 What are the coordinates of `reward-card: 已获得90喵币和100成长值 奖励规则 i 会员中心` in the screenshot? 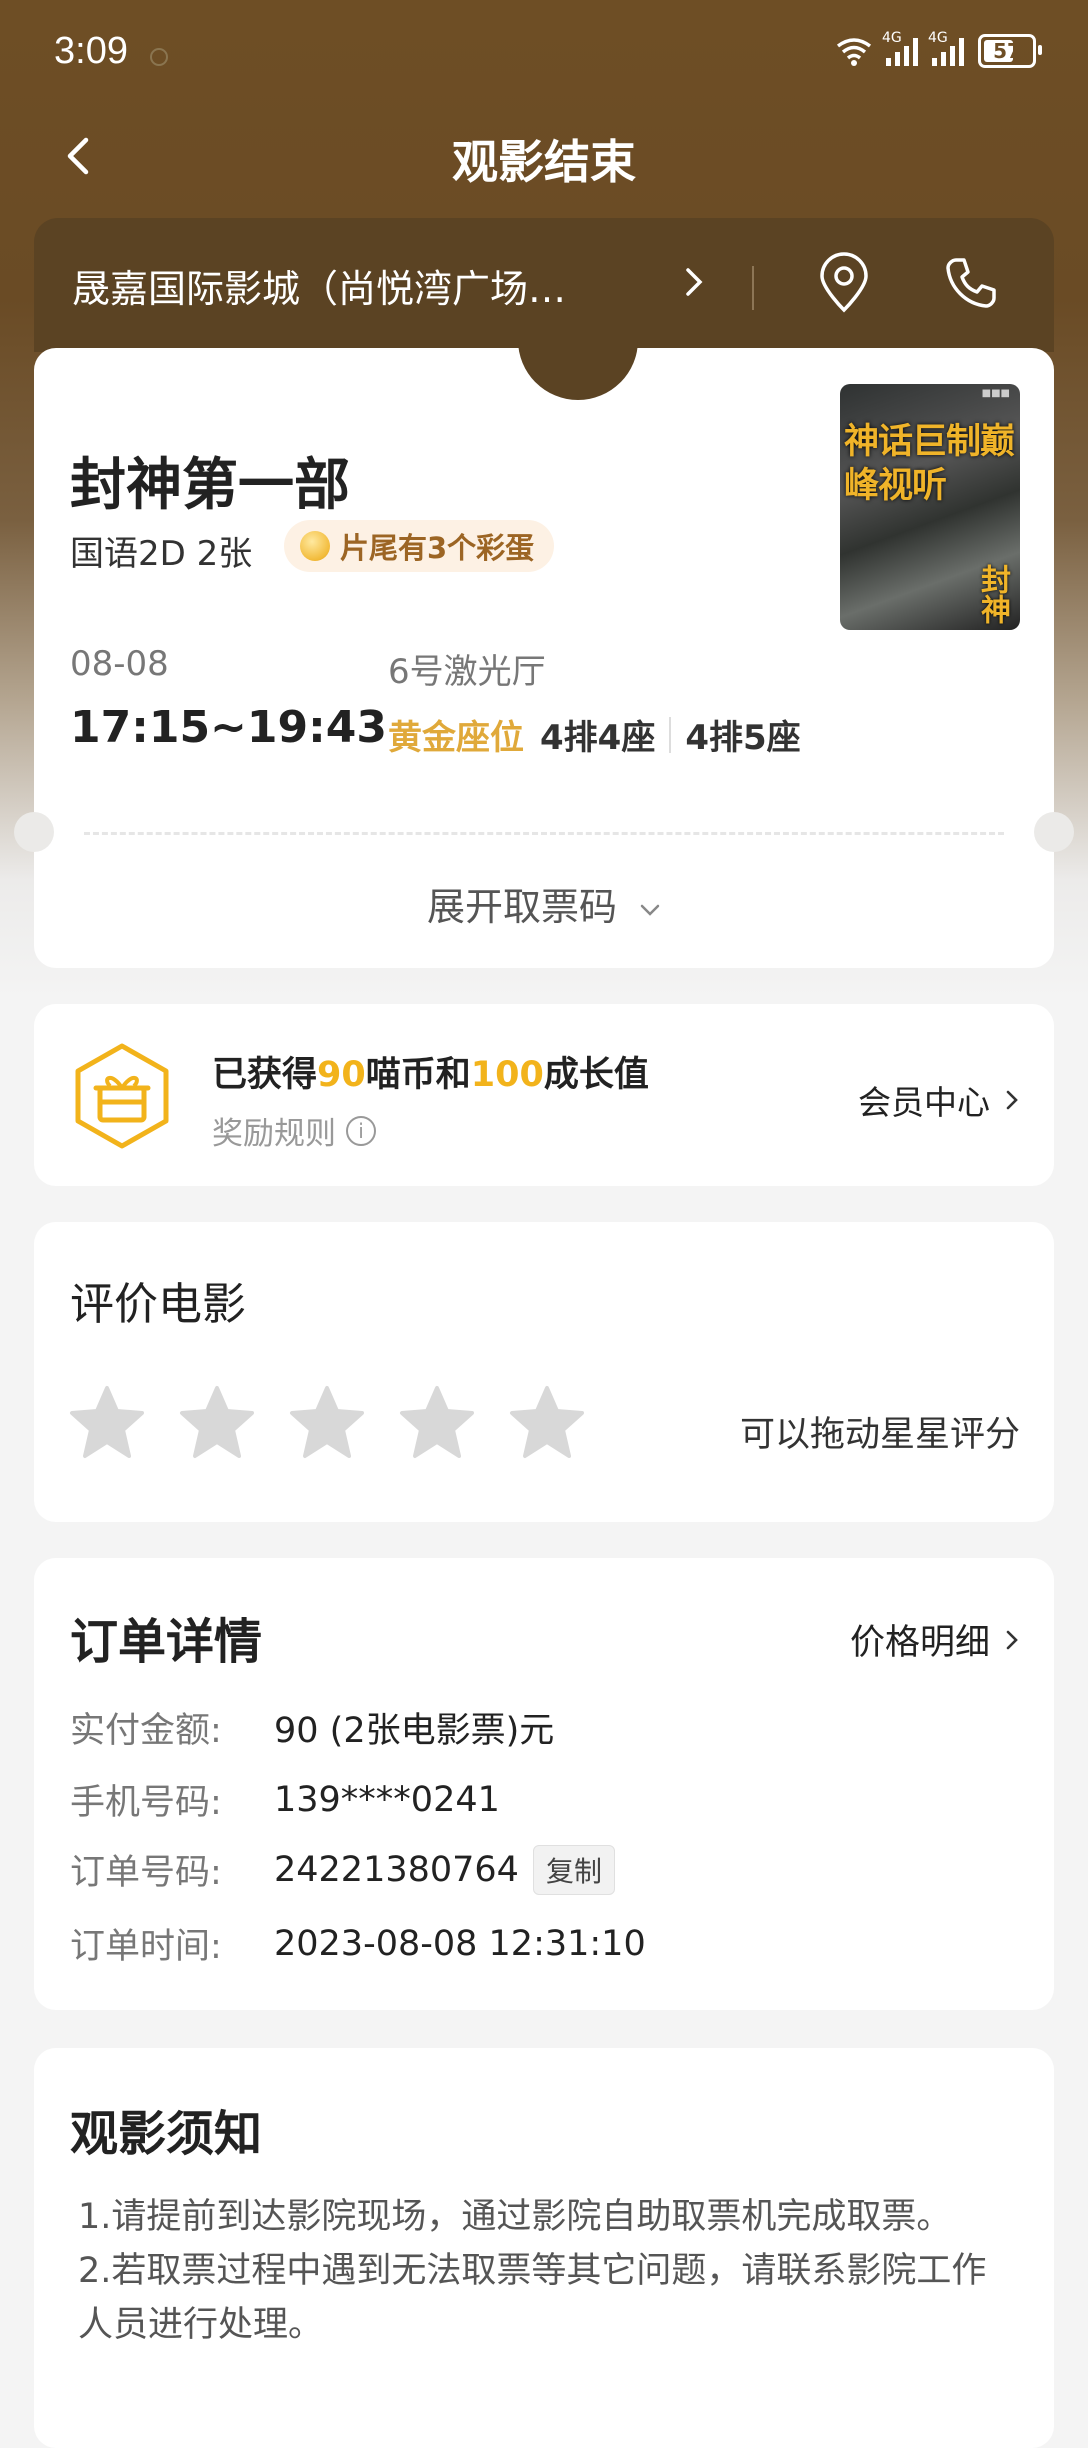 It's located at (544, 1095).